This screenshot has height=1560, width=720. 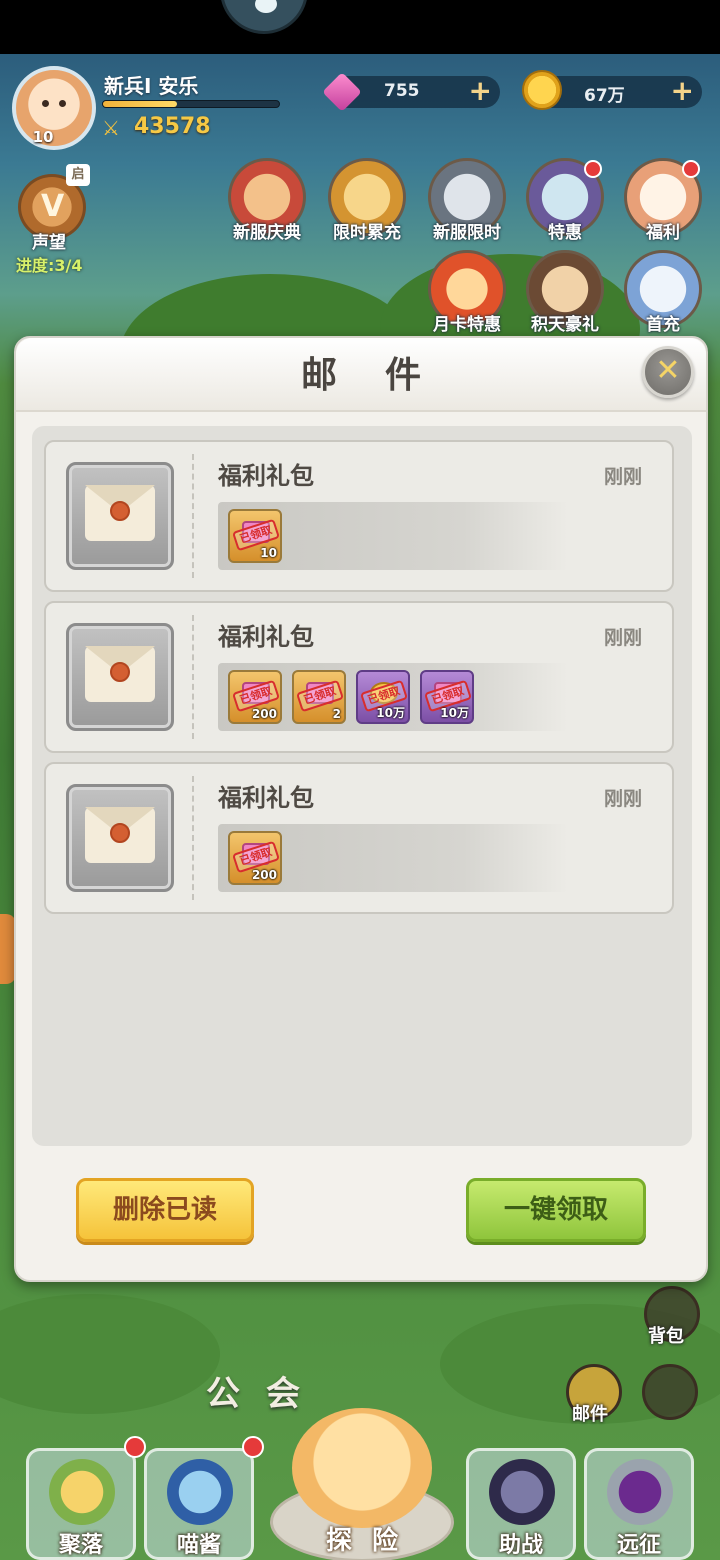 What do you see at coordinates (520, 1545) in the screenshot?
I see `nav-tab-label: 助战` at bounding box center [520, 1545].